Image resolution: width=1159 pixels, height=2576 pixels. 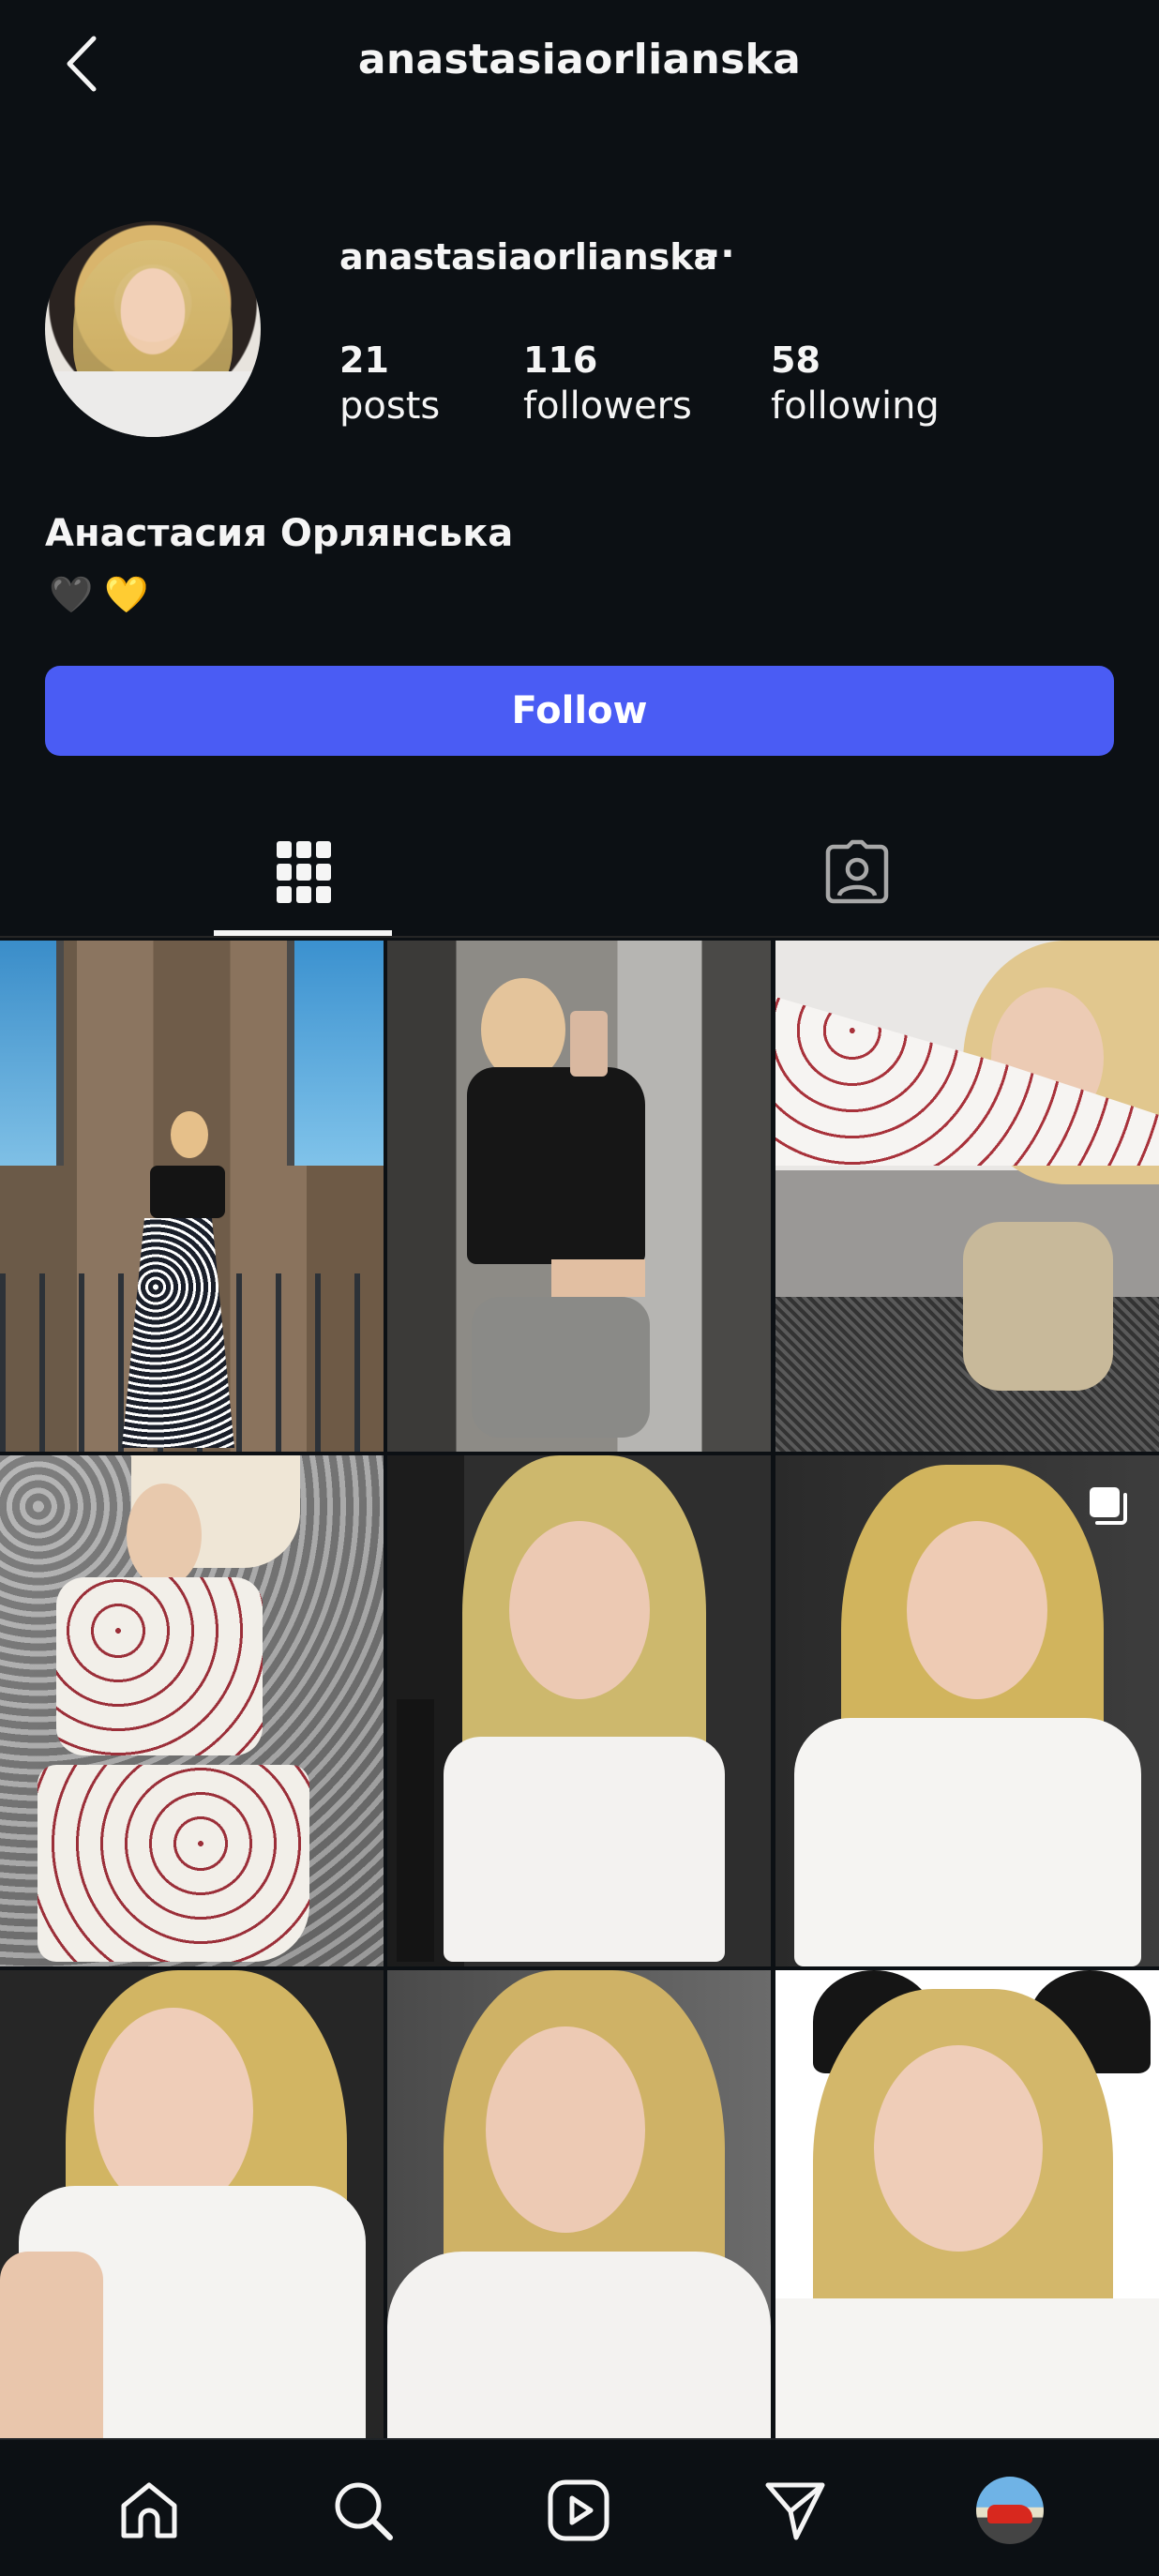 What do you see at coordinates (390, 406) in the screenshot?
I see `stat-posts-label: posts` at bounding box center [390, 406].